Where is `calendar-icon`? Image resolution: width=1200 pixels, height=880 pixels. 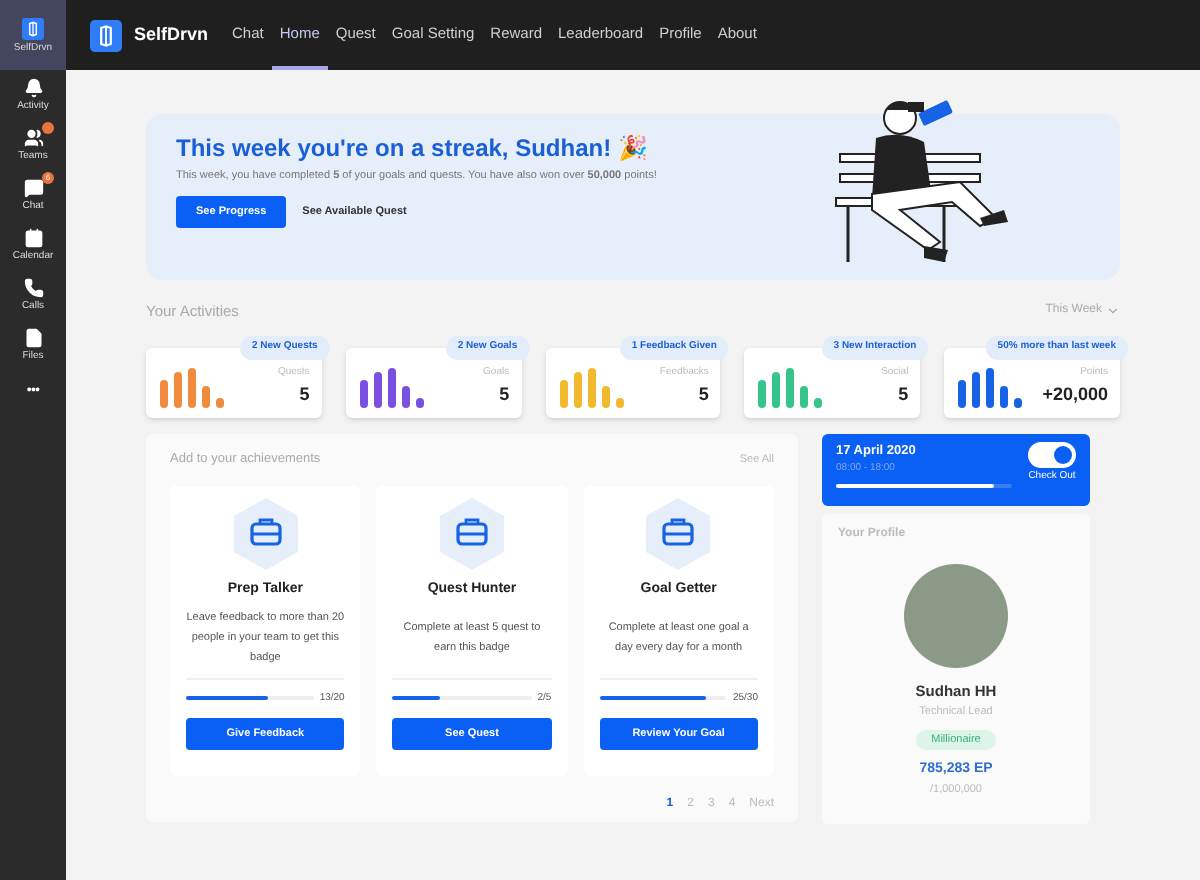
calendar-icon is located at coordinates (33, 238).